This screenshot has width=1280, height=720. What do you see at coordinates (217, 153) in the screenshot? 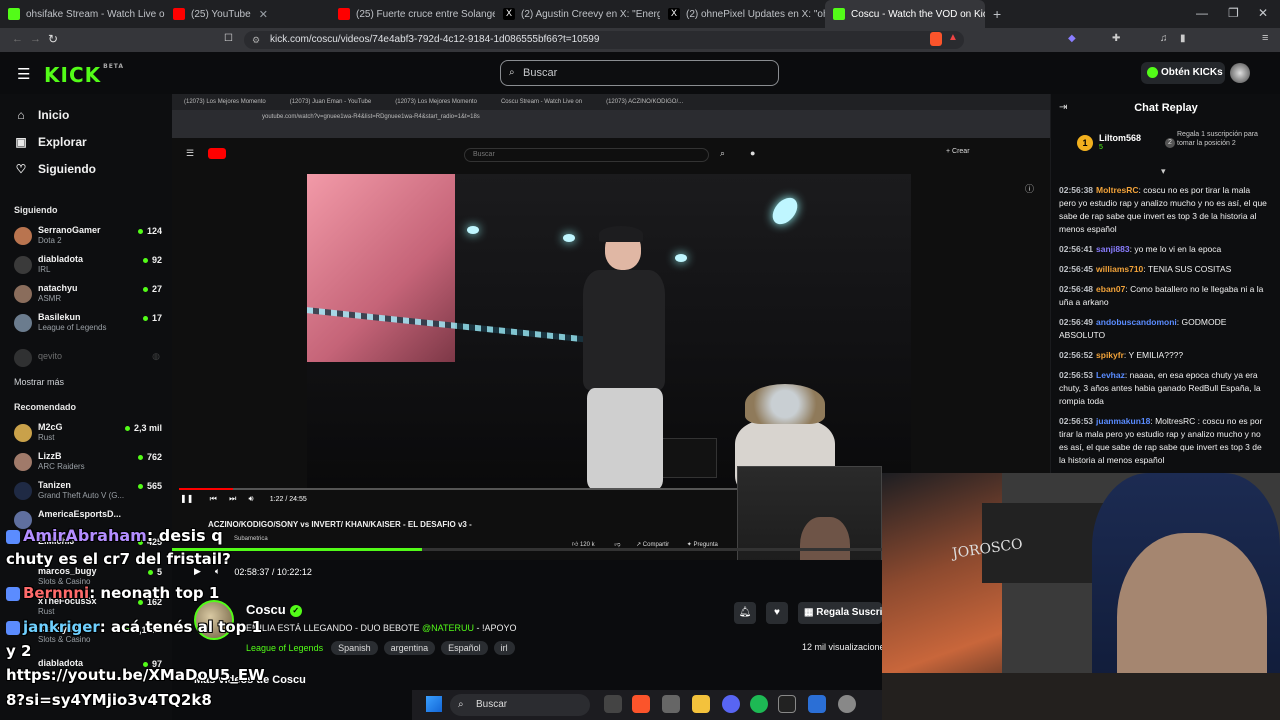
I see `youtube-logo-icon` at bounding box center [217, 153].